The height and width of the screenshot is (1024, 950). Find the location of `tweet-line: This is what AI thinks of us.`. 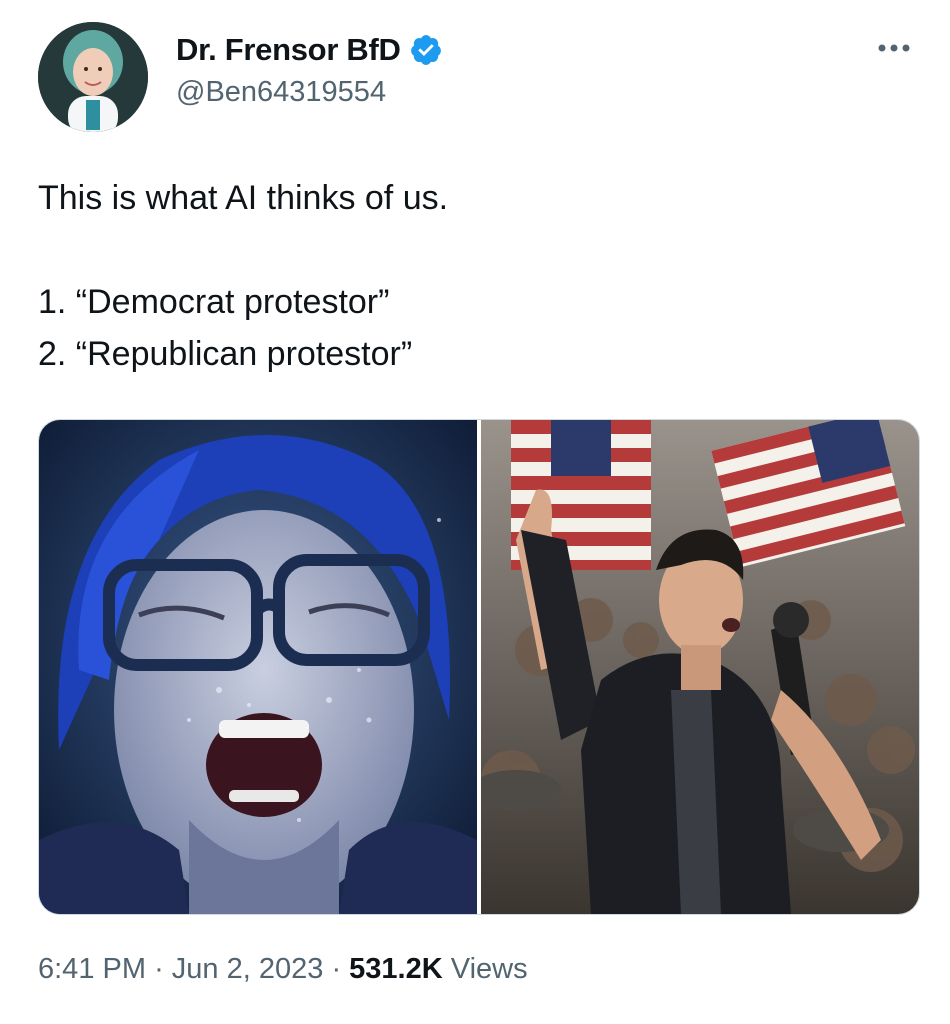

tweet-line: This is what AI thinks of us. is located at coordinates (243, 198).